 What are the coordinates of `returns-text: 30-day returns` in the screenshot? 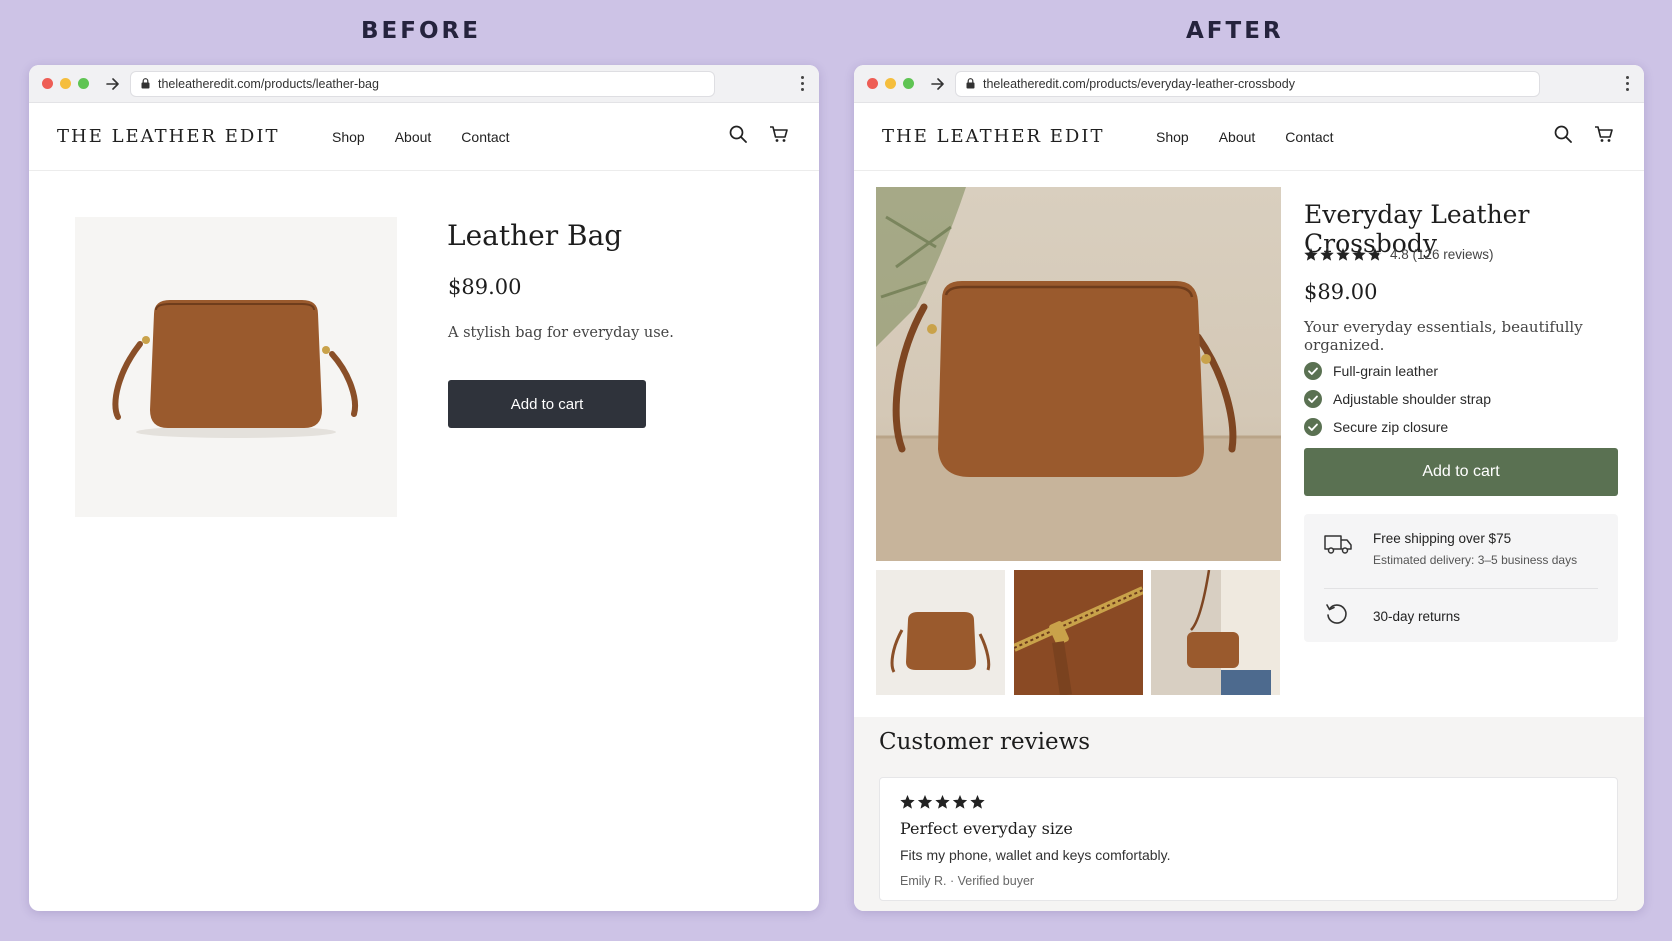 It's located at (1417, 616).